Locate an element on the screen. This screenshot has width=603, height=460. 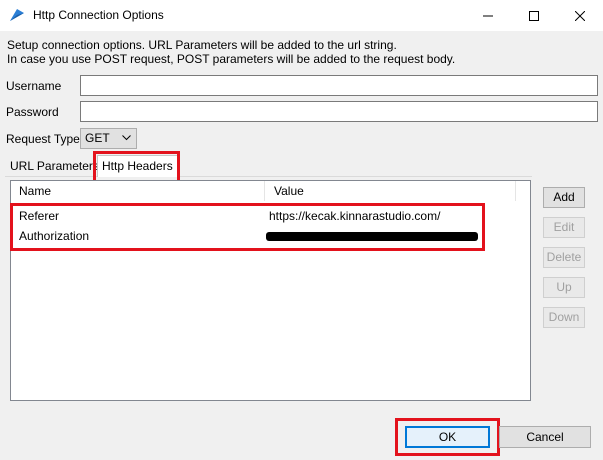
close-icon is located at coordinates (580, 15).